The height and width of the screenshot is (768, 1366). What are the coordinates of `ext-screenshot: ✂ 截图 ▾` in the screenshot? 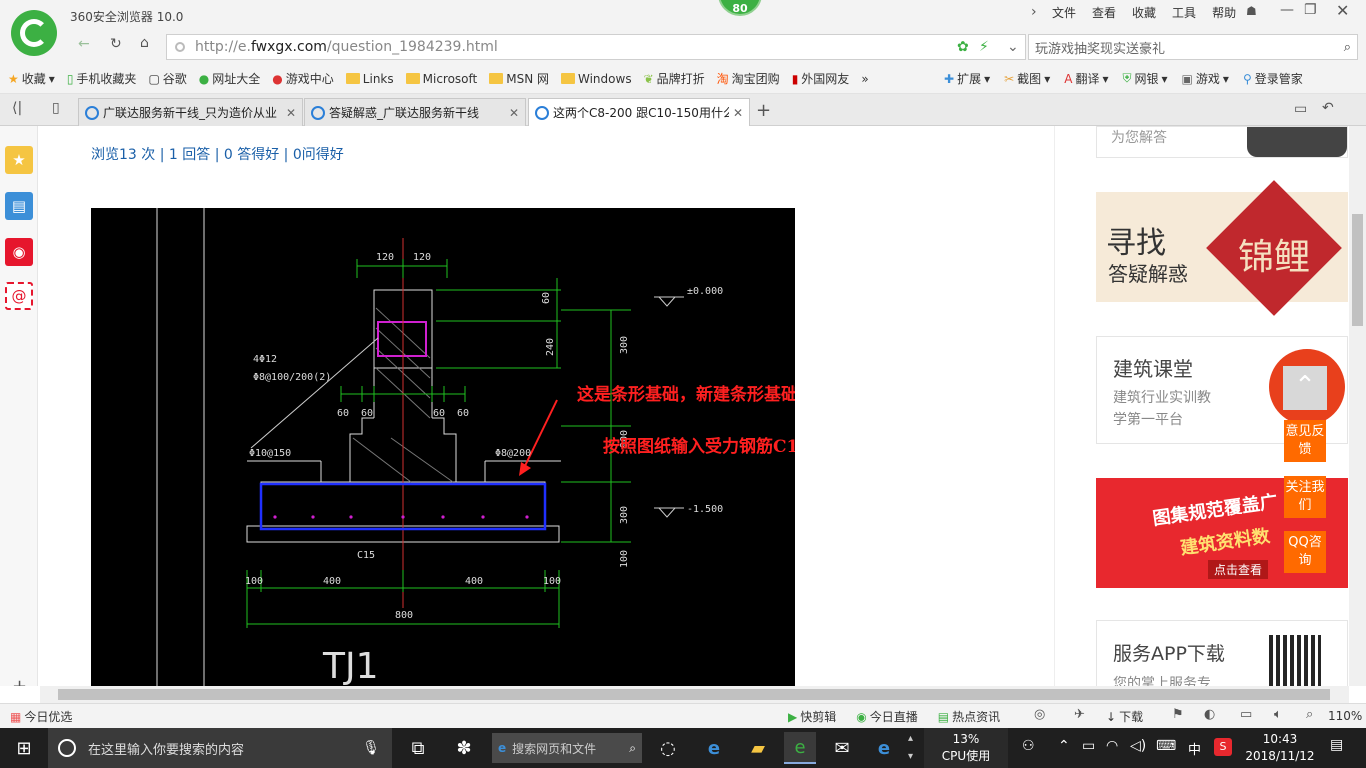 It's located at (1027, 78).